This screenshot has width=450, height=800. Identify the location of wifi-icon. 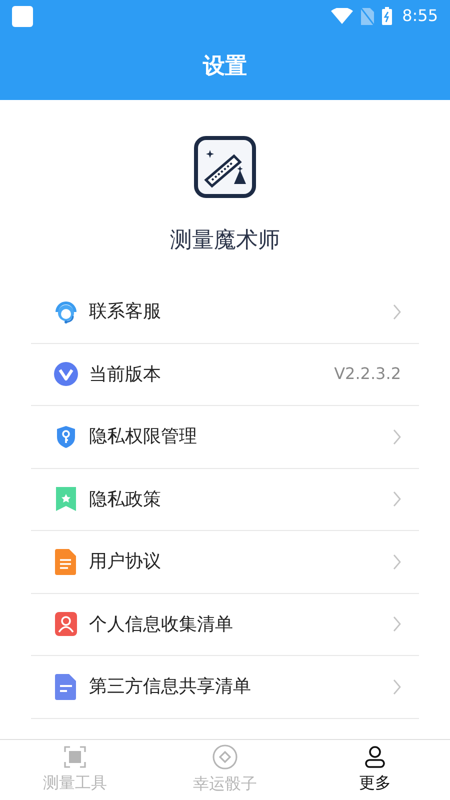
(342, 16).